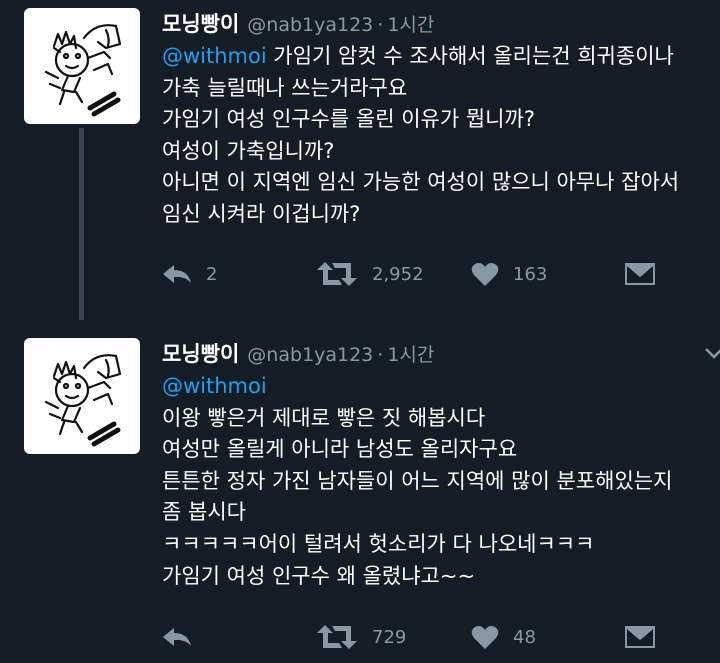  Describe the element at coordinates (441, 387) in the screenshot. I see `tweet-text-line-1: @withmoi` at that location.